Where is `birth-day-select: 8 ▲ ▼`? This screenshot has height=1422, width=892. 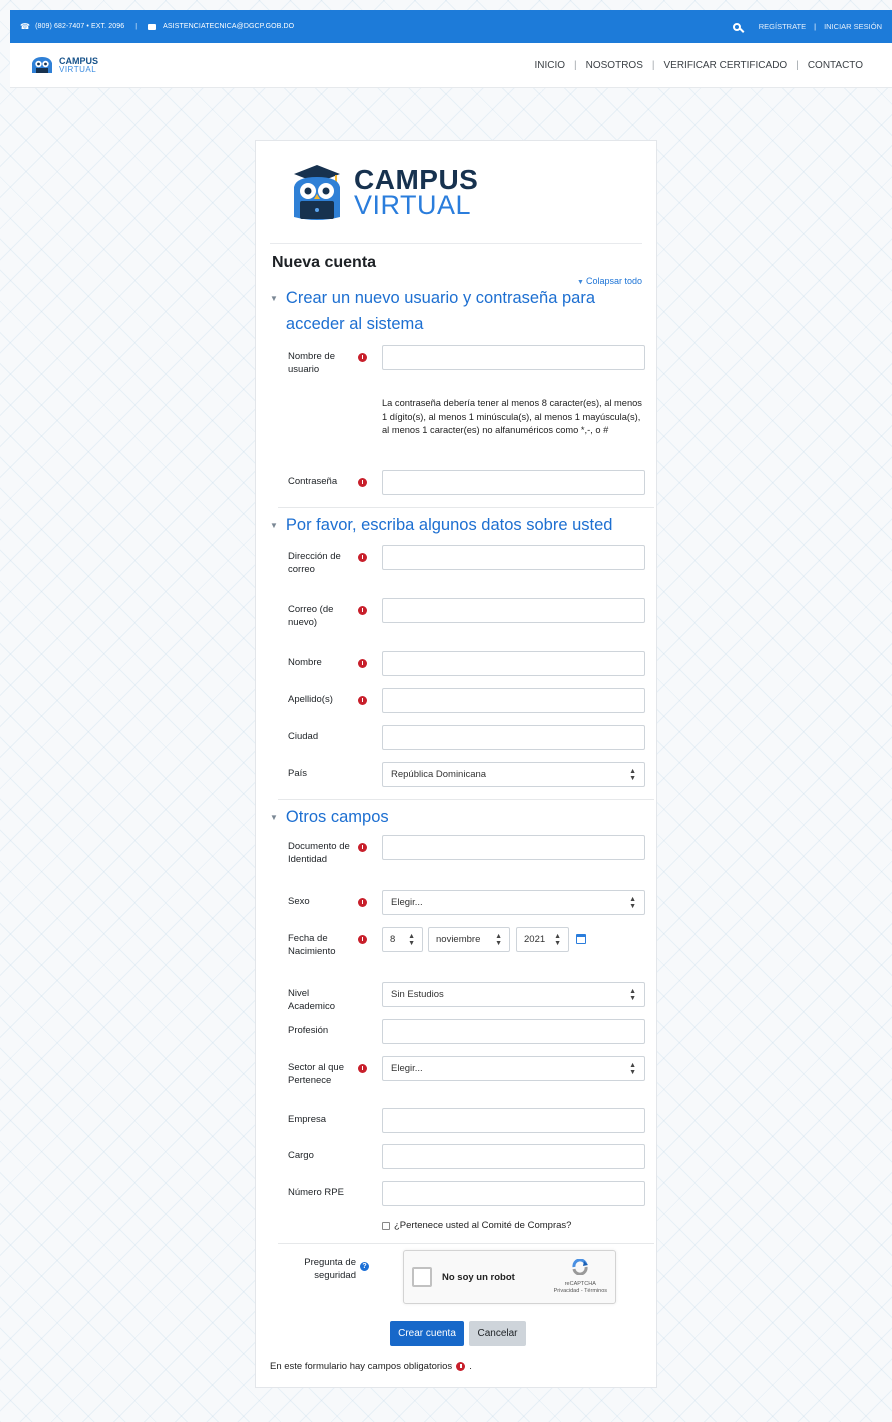
birth-day-select: 8 ▲ ▼ is located at coordinates (402, 940).